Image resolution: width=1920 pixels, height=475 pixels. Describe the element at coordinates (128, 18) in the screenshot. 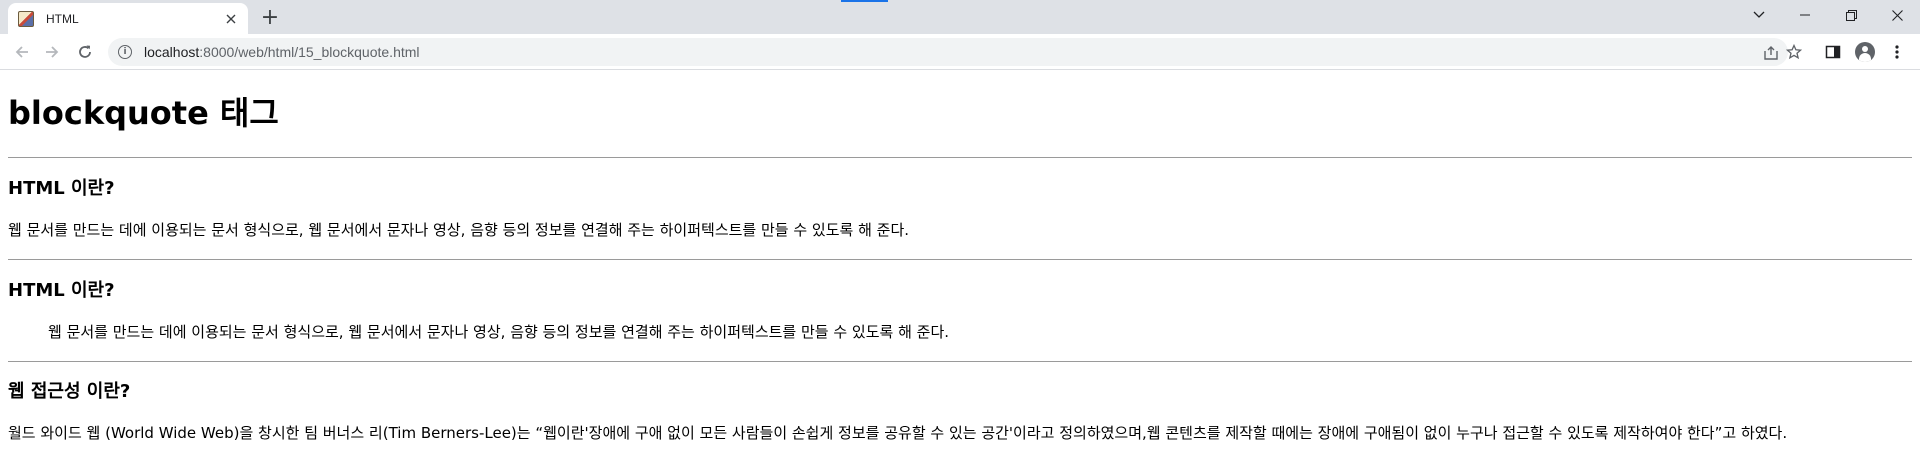

I see `active-tab: HTML` at that location.